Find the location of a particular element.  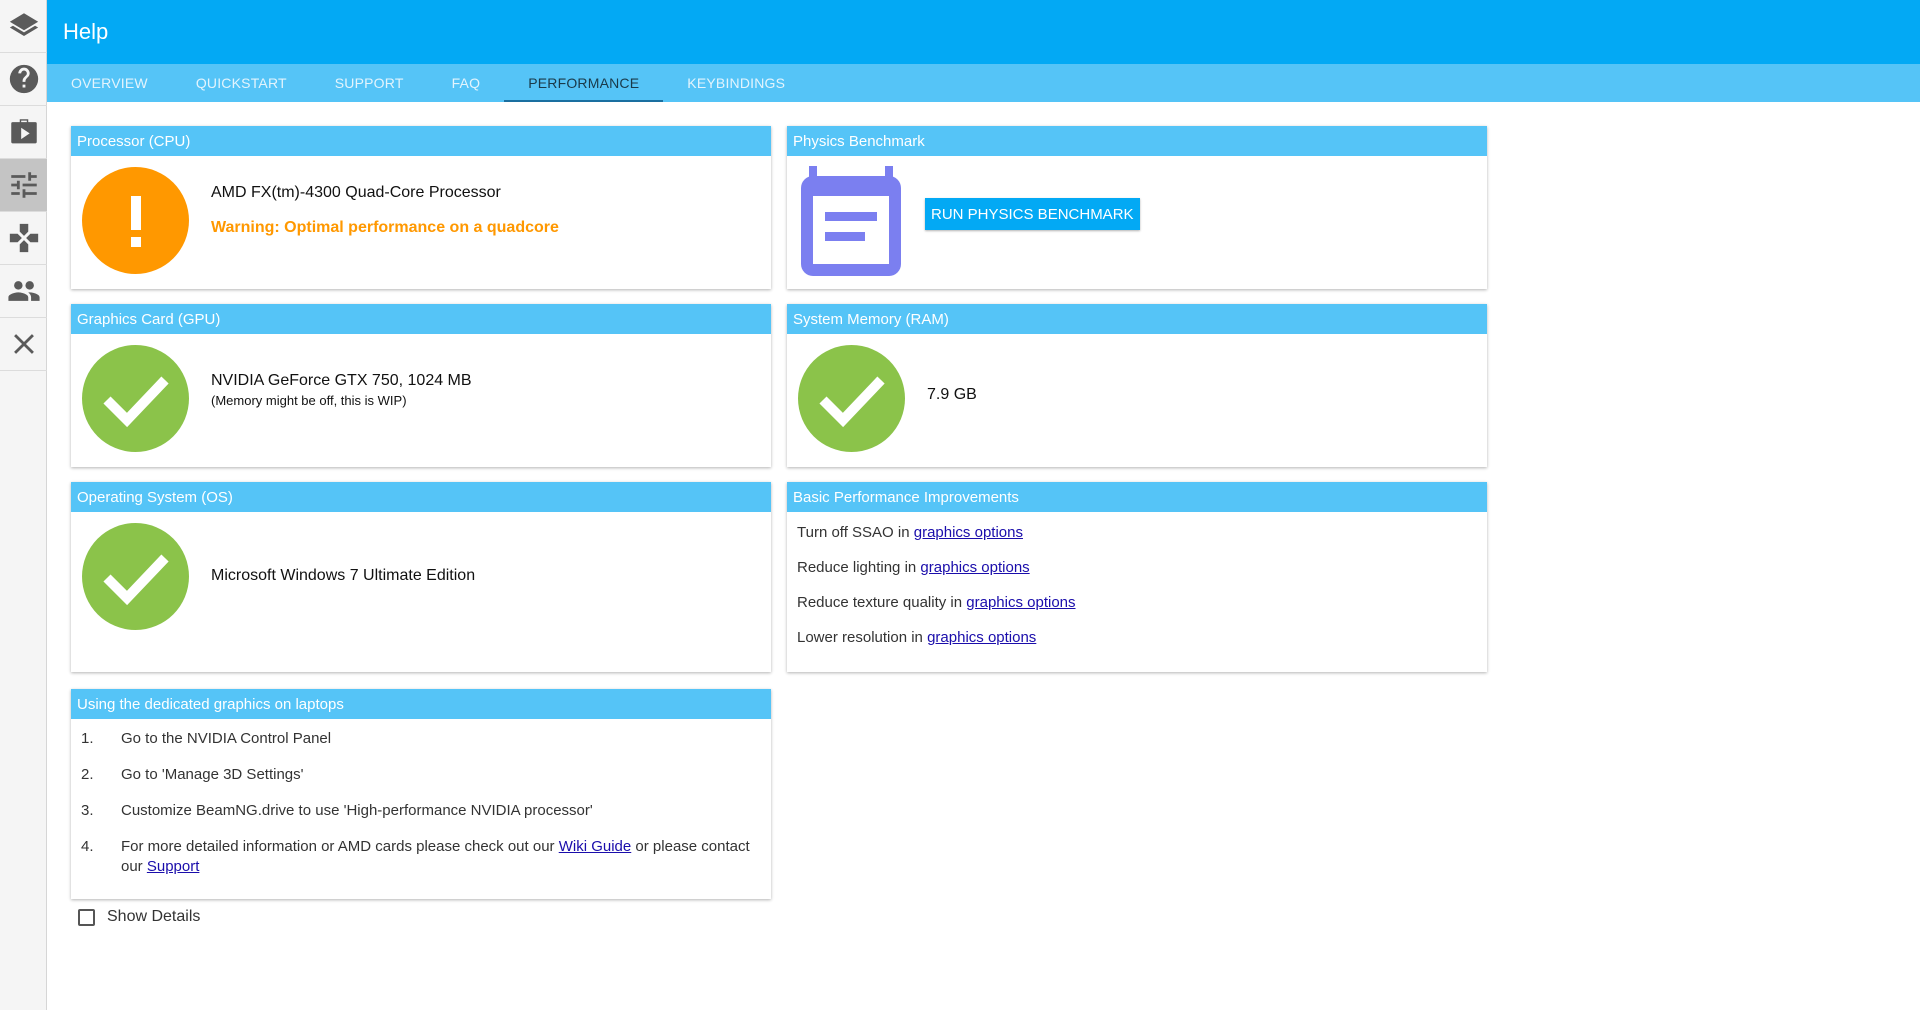

sidebar-item-media is located at coordinates (23, 132).